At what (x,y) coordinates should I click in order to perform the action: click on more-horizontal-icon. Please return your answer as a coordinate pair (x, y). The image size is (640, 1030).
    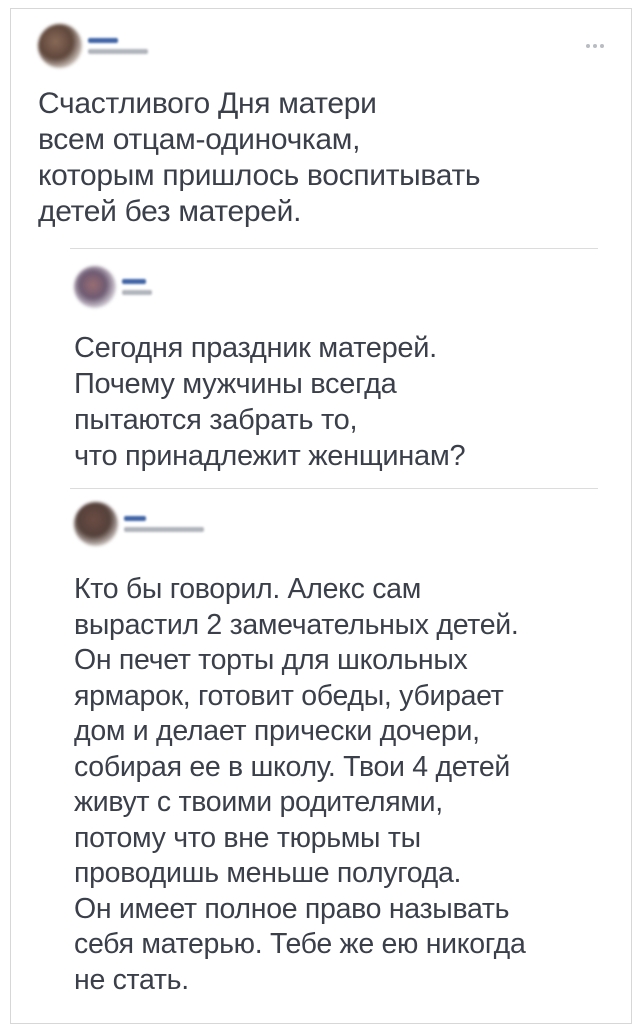
    Looking at the image, I should click on (595, 46).